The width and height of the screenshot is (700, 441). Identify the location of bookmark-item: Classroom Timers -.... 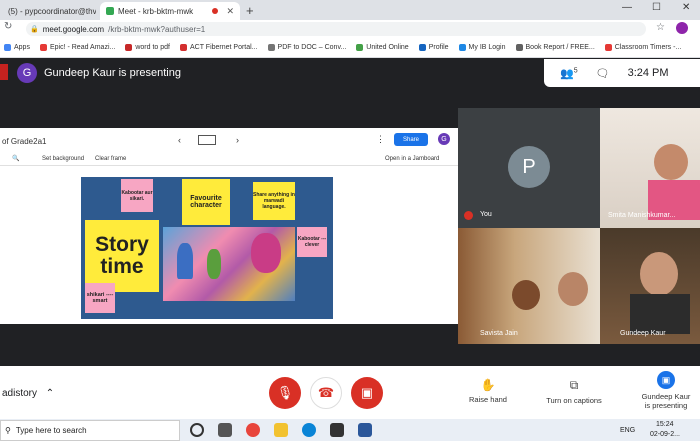
(642, 47).